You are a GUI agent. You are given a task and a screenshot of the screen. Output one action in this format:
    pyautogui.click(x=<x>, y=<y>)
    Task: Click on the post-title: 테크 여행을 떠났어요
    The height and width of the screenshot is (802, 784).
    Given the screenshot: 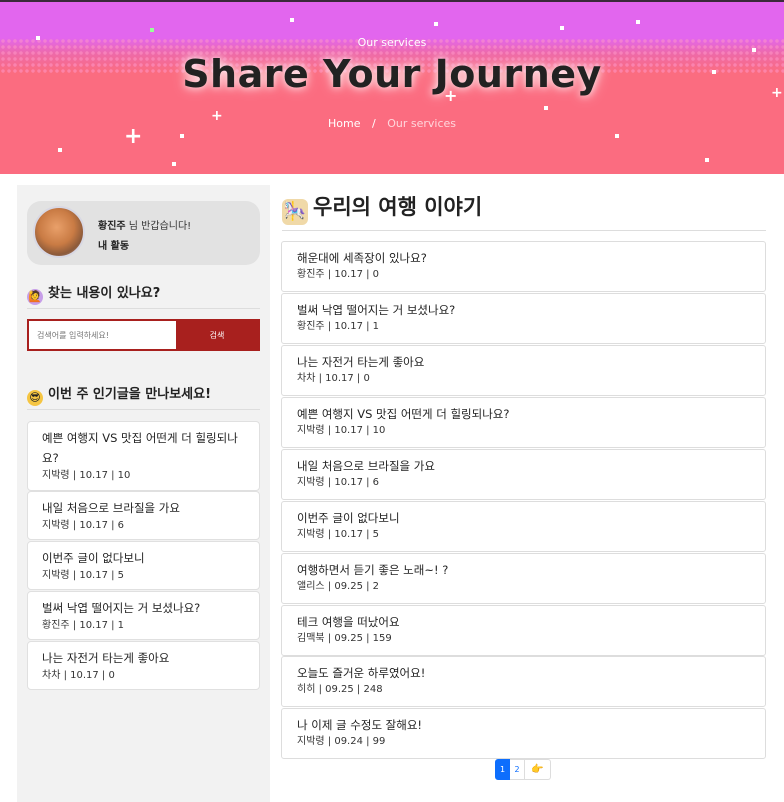 What is the action you would take?
    pyautogui.click(x=348, y=622)
    